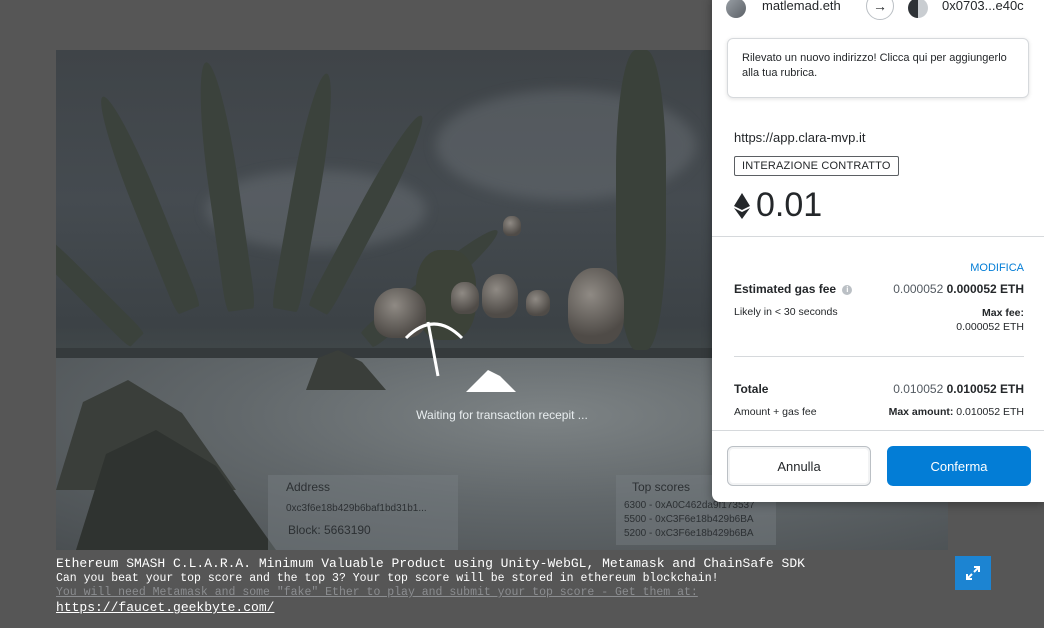 The height and width of the screenshot is (628, 1044). I want to click on account-row: matlemad.eth → 0x0703...e40c, so click(878, 10).